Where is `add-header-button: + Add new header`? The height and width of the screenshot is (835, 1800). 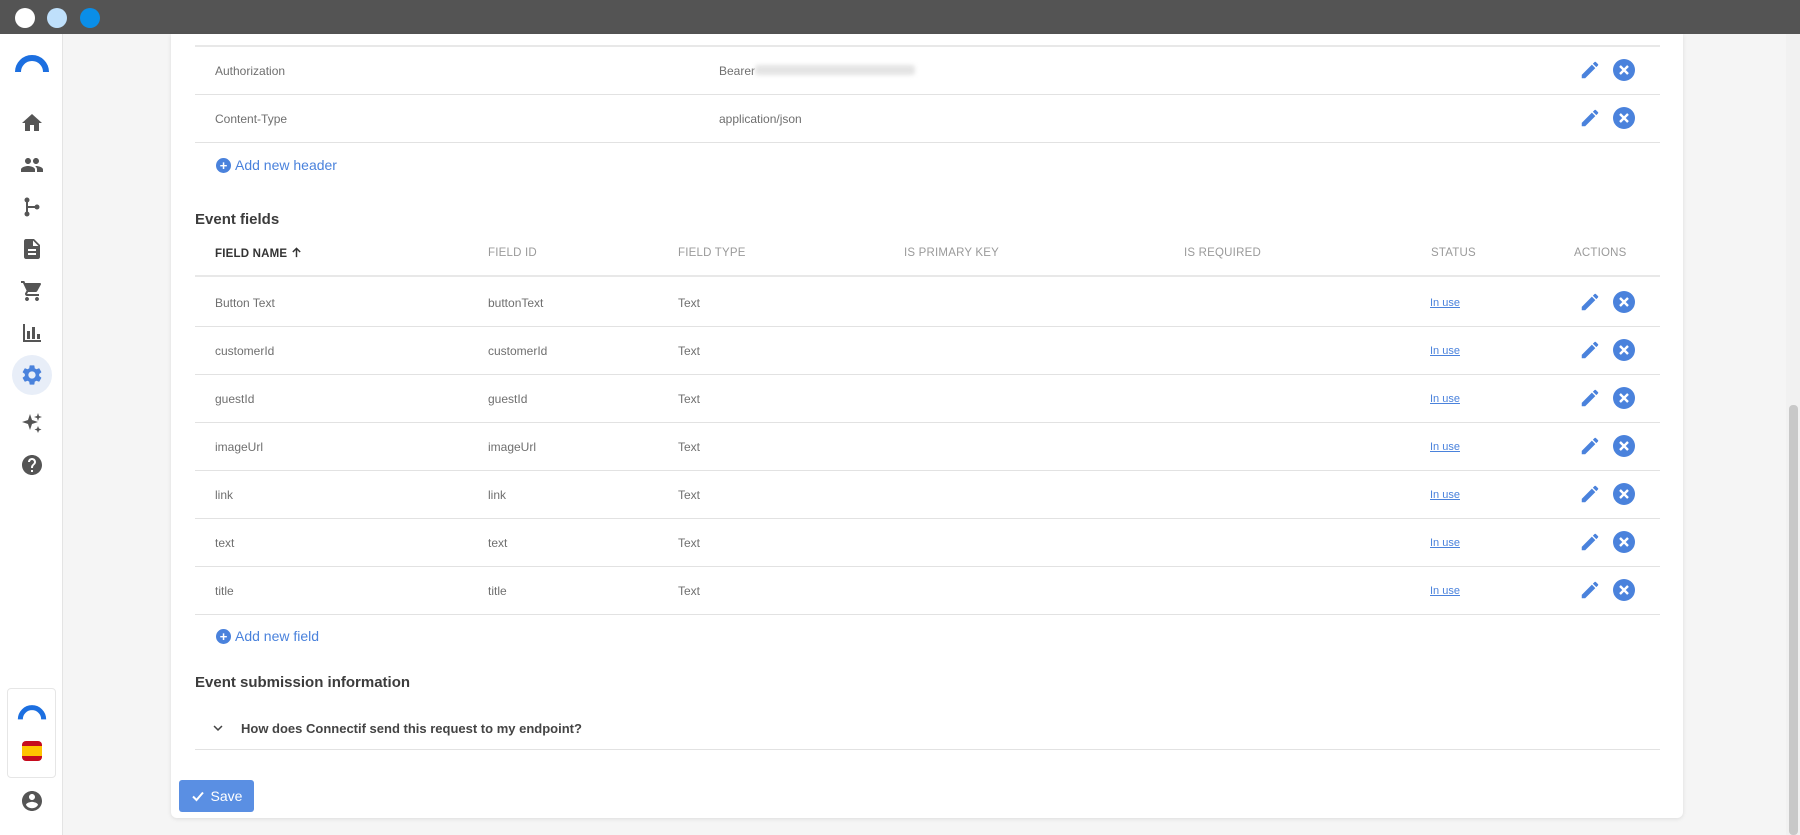 add-header-button: + Add new header is located at coordinates (276, 165).